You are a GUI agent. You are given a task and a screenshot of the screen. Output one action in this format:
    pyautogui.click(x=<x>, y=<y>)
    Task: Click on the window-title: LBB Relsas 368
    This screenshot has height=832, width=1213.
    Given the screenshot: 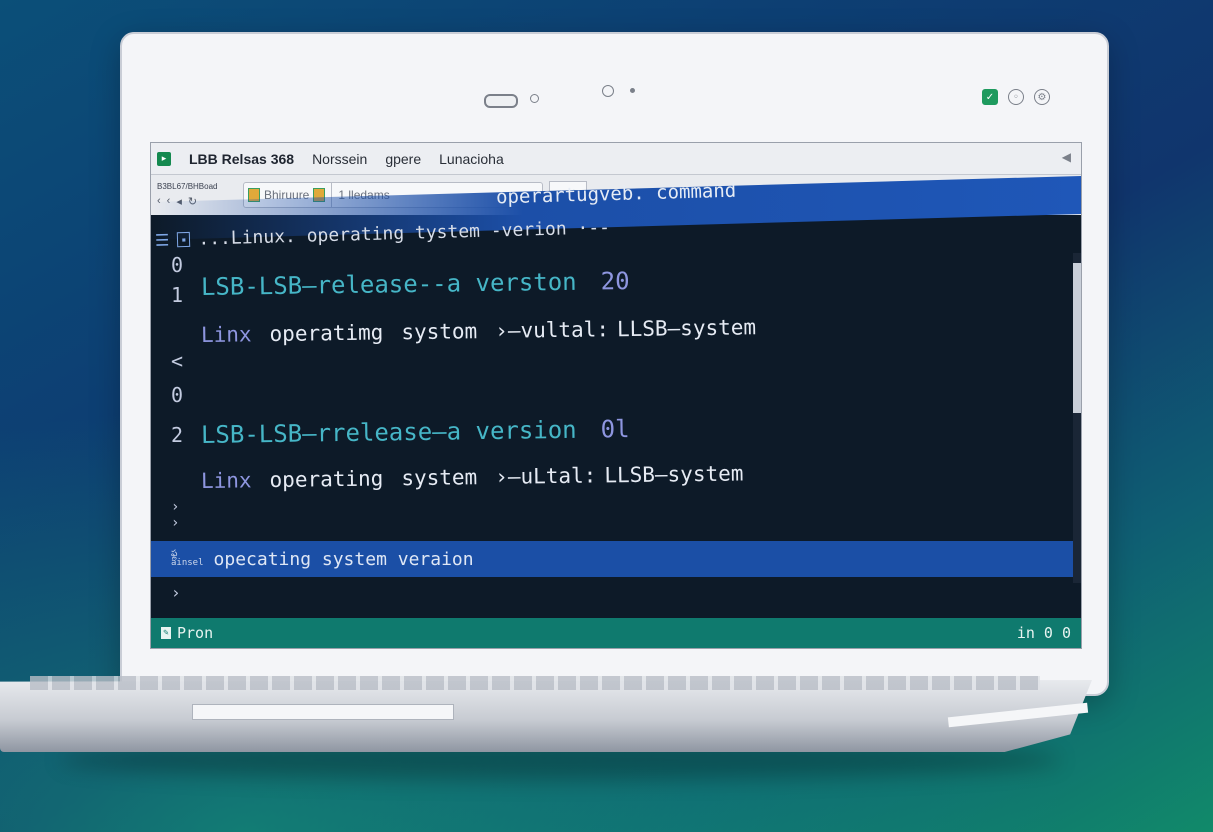 What is the action you would take?
    pyautogui.click(x=242, y=158)
    